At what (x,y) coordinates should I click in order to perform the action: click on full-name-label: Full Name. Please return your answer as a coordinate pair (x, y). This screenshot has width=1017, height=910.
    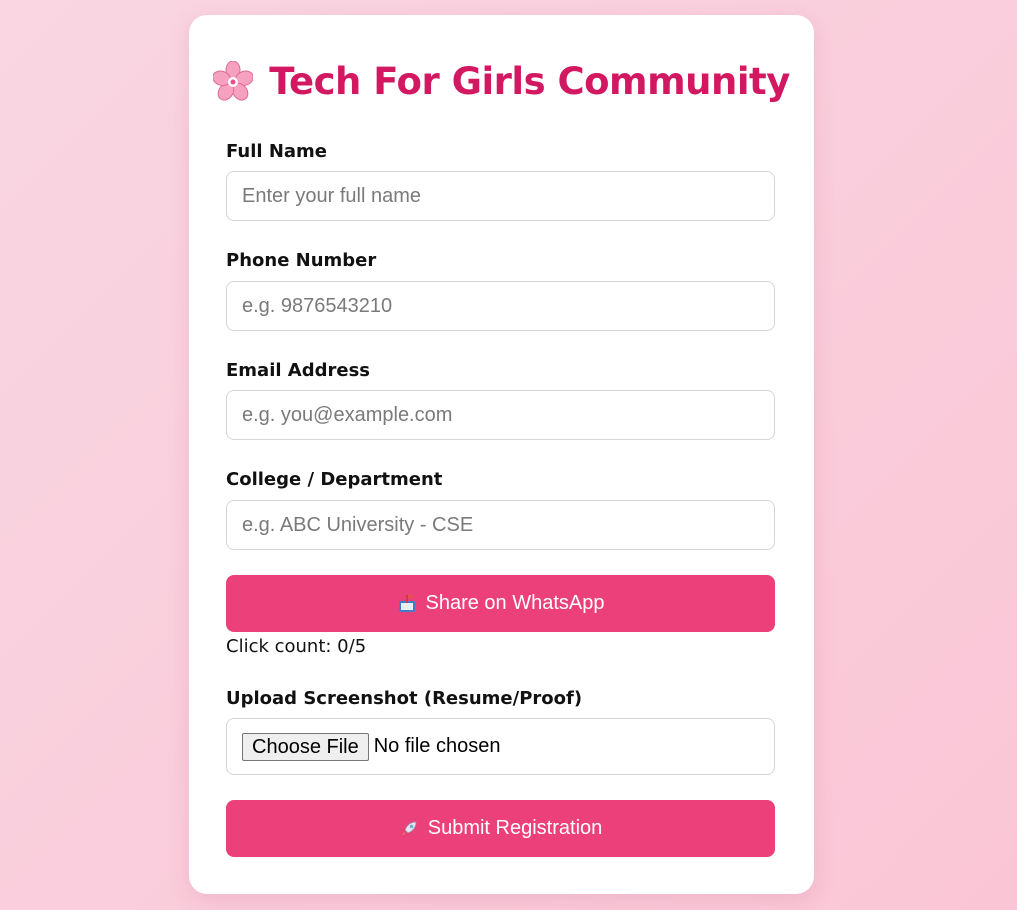
    Looking at the image, I should click on (276, 151).